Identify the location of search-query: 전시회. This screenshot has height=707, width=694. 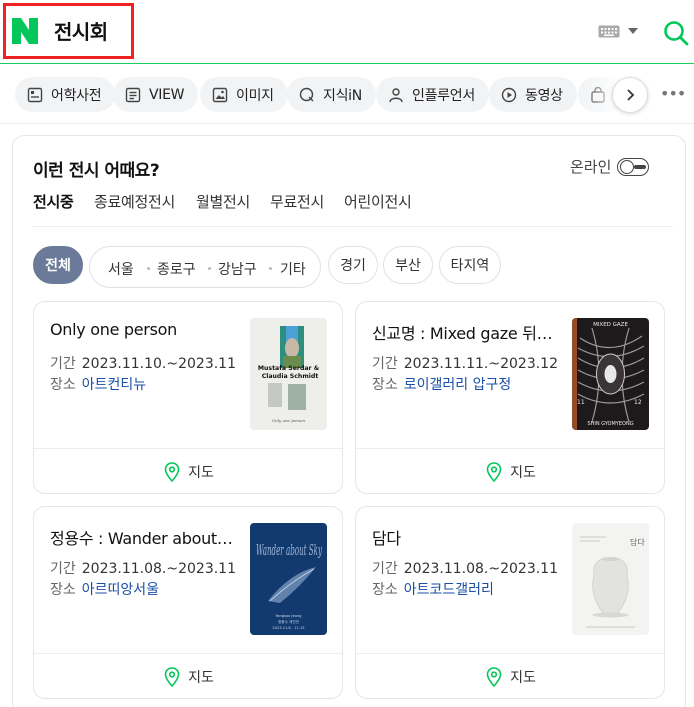
(81, 30).